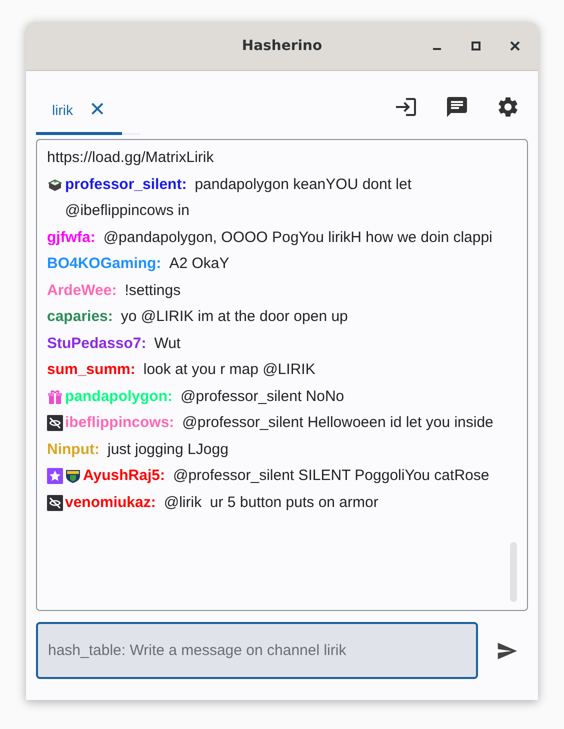 Image resolution: width=564 pixels, height=729 pixels. What do you see at coordinates (114, 344) in the screenshot?
I see `chat-message: StuPedasso7: Wut` at bounding box center [114, 344].